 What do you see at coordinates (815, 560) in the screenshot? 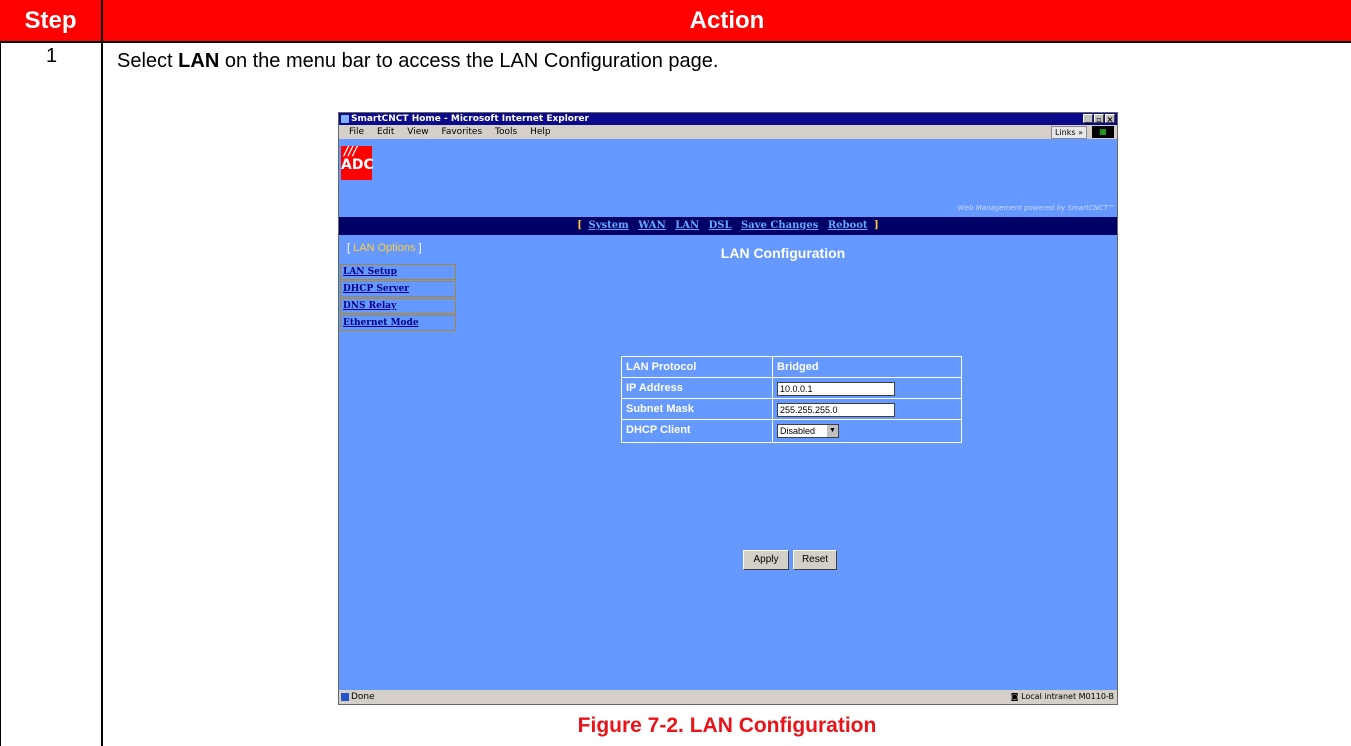
I see `reset-button: Reset` at bounding box center [815, 560].